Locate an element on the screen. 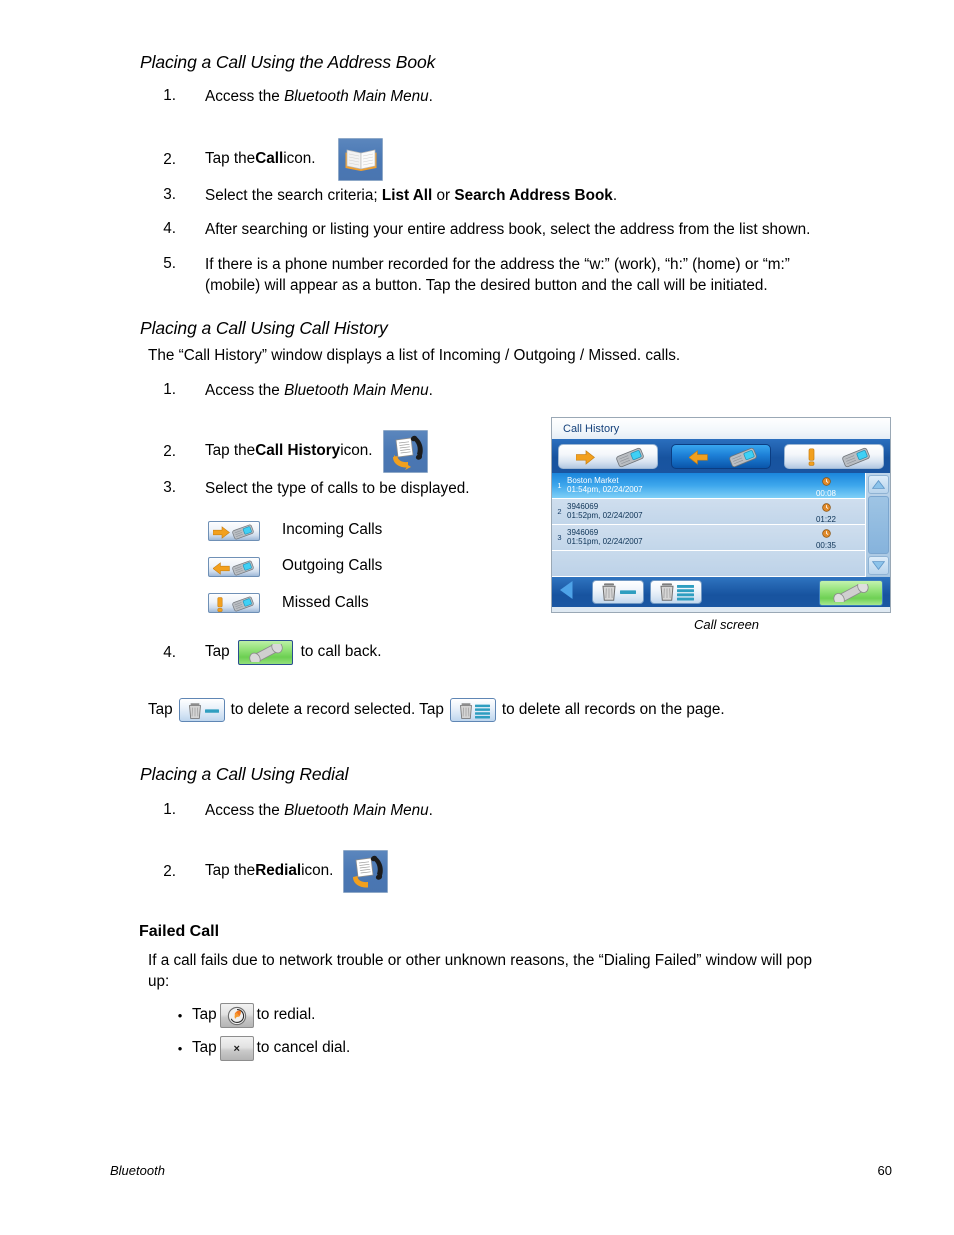  redial-app-icon is located at coordinates (366, 871).